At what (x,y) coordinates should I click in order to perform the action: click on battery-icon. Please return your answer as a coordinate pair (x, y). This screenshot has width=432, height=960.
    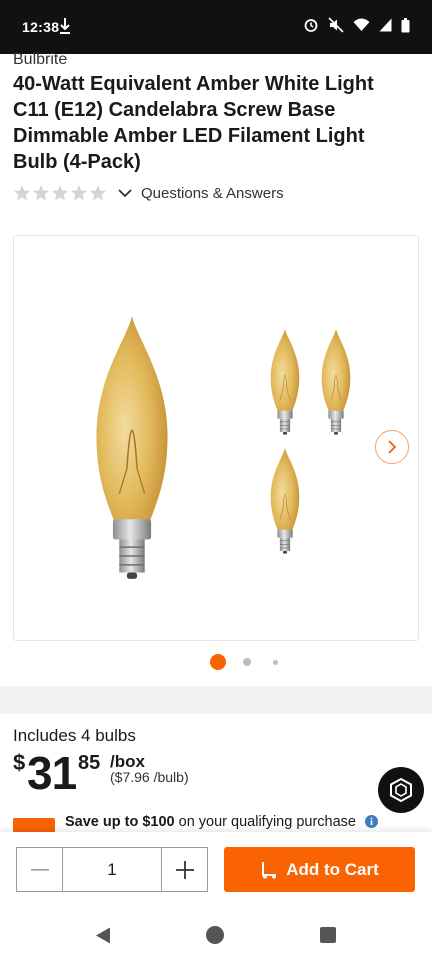
    Looking at the image, I should click on (405, 24).